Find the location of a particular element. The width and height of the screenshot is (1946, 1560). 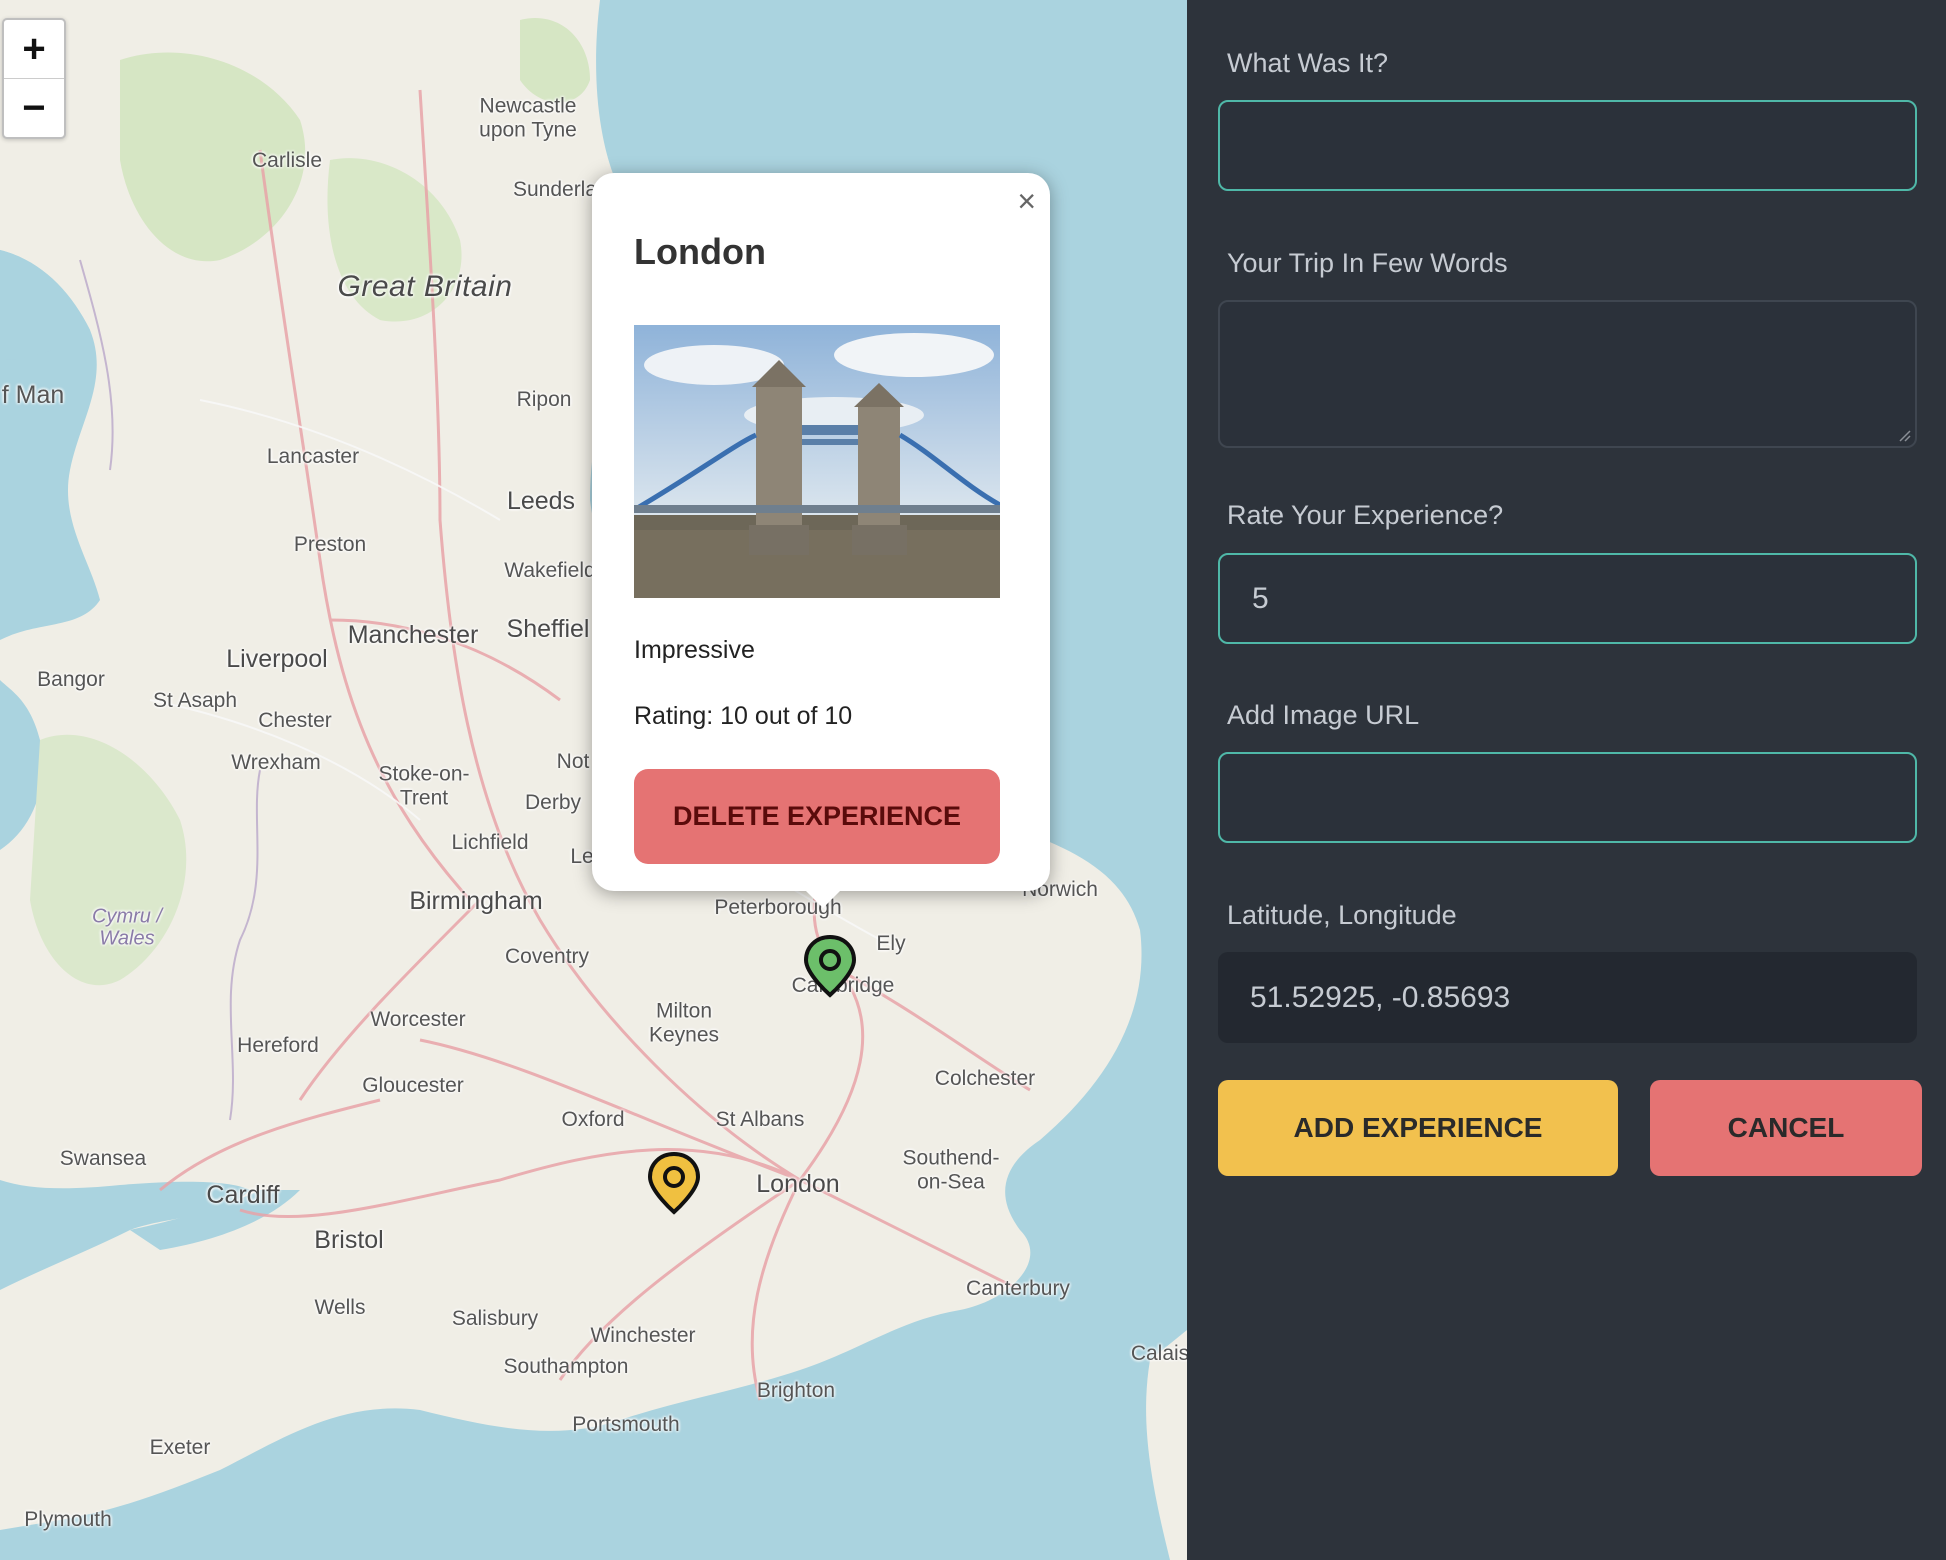

place-label-chester: Chester is located at coordinates (295, 721).